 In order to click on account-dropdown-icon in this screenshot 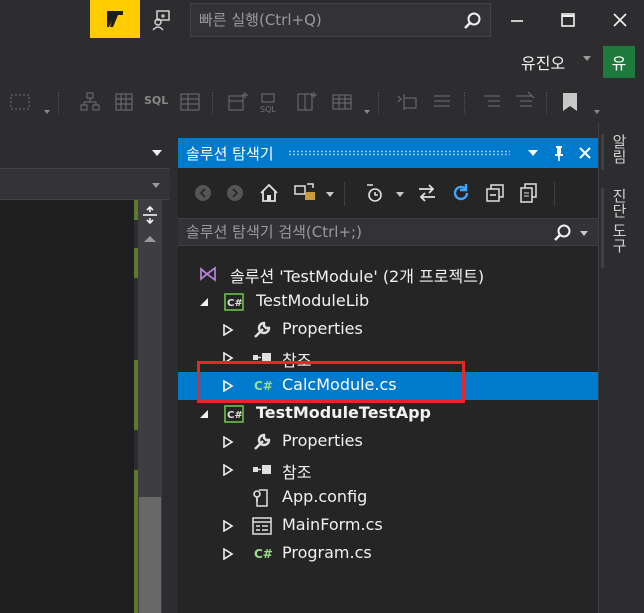, I will do `click(587, 58)`.